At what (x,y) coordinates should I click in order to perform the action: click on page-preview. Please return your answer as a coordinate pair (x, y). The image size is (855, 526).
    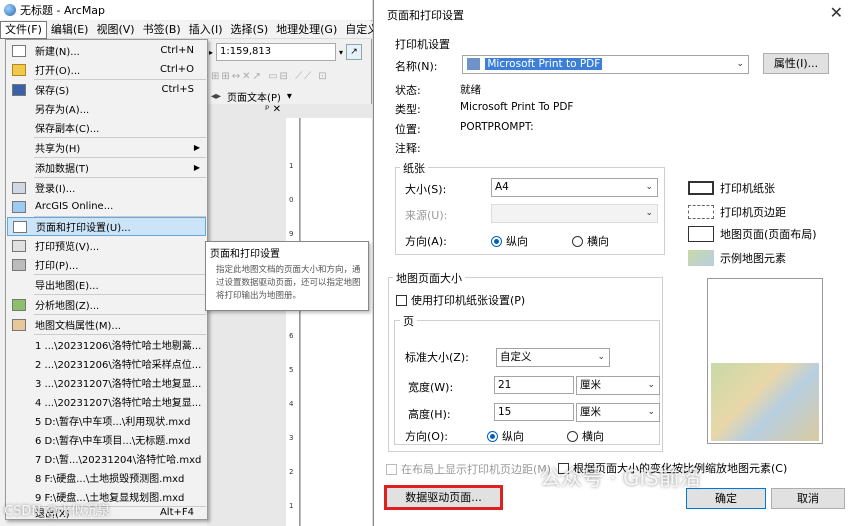
    Looking at the image, I should click on (765, 361).